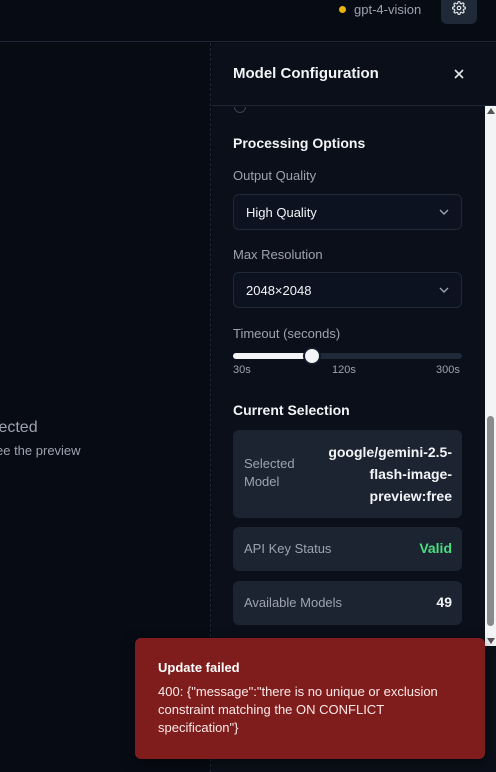  Describe the element at coordinates (199, 667) in the screenshot. I see `toast-title: Update failed` at that location.